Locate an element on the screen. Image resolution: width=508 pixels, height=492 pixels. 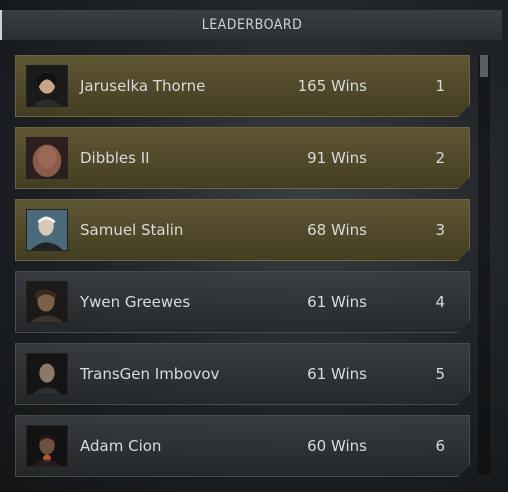
leaderboard-row: Adam Cion 60 Wins 6 is located at coordinates (242, 446).